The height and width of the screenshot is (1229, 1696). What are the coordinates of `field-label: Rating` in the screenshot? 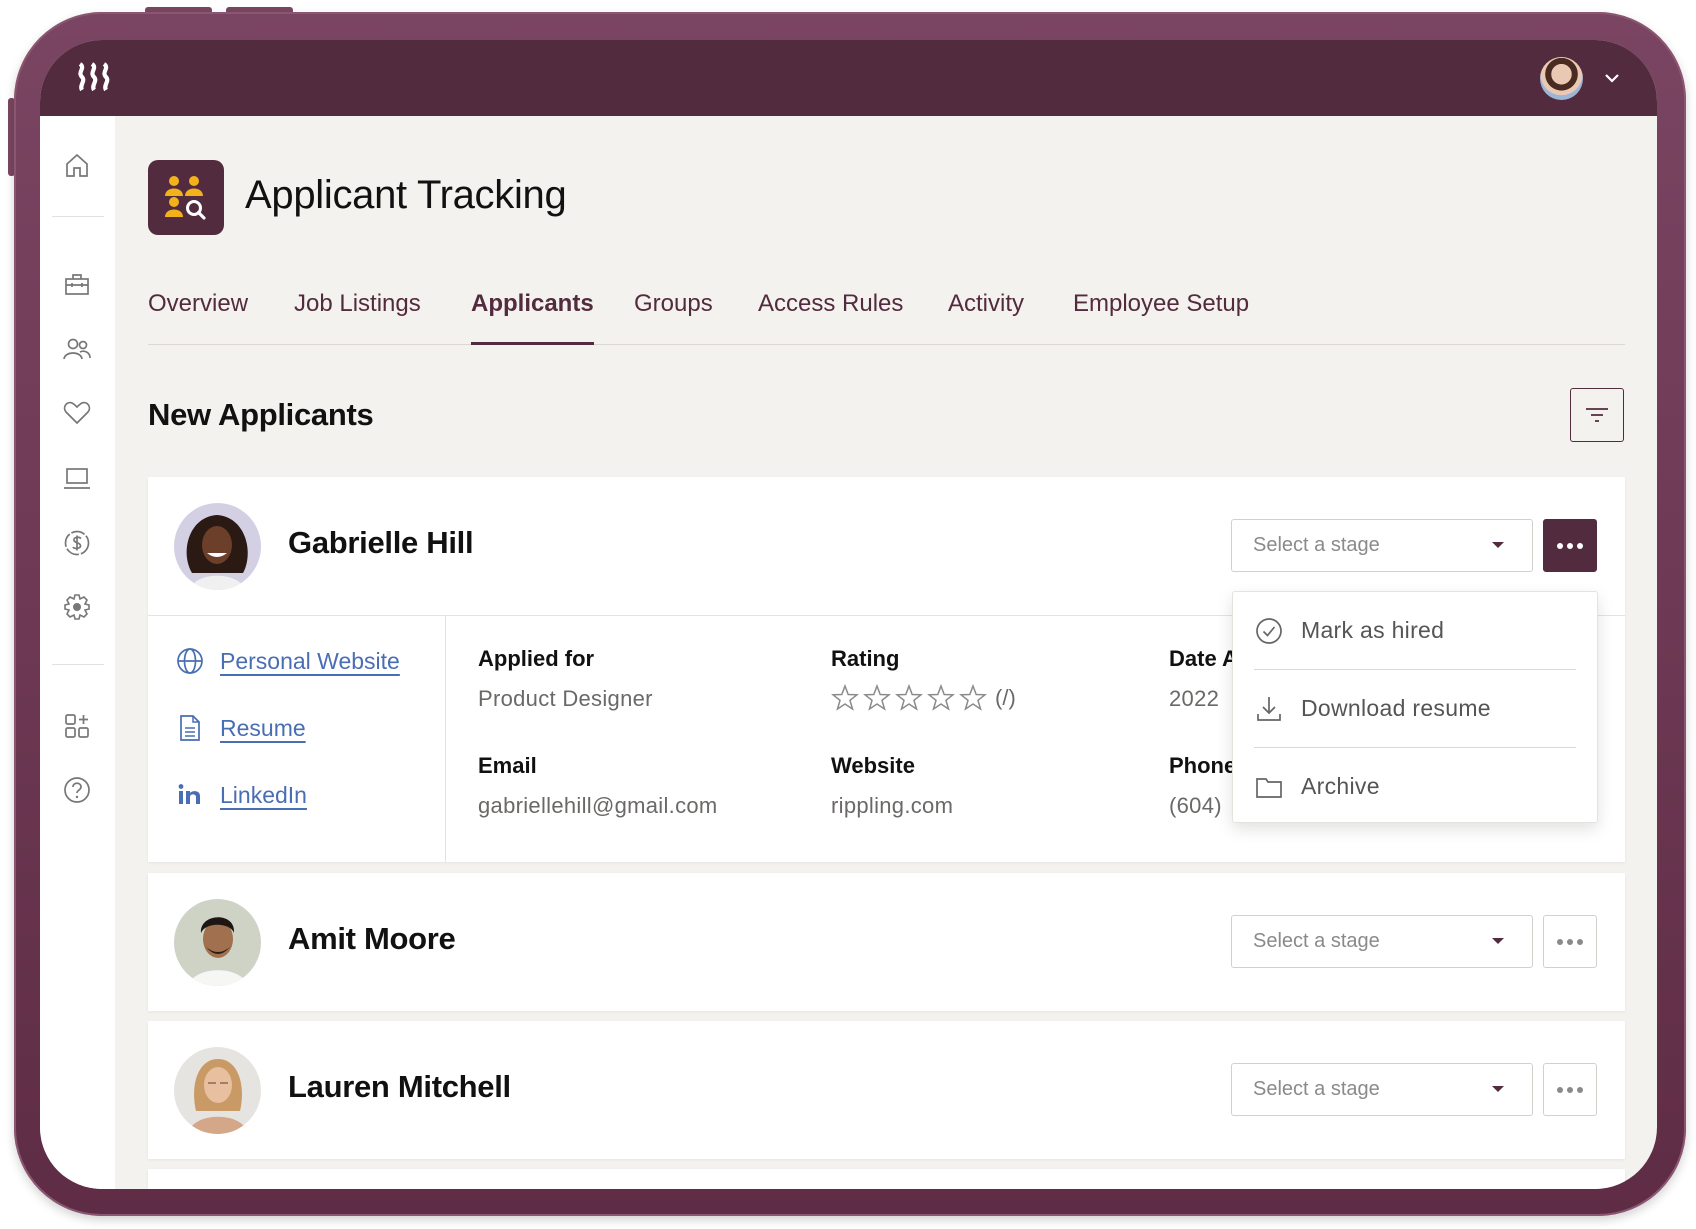 It's located at (865, 658).